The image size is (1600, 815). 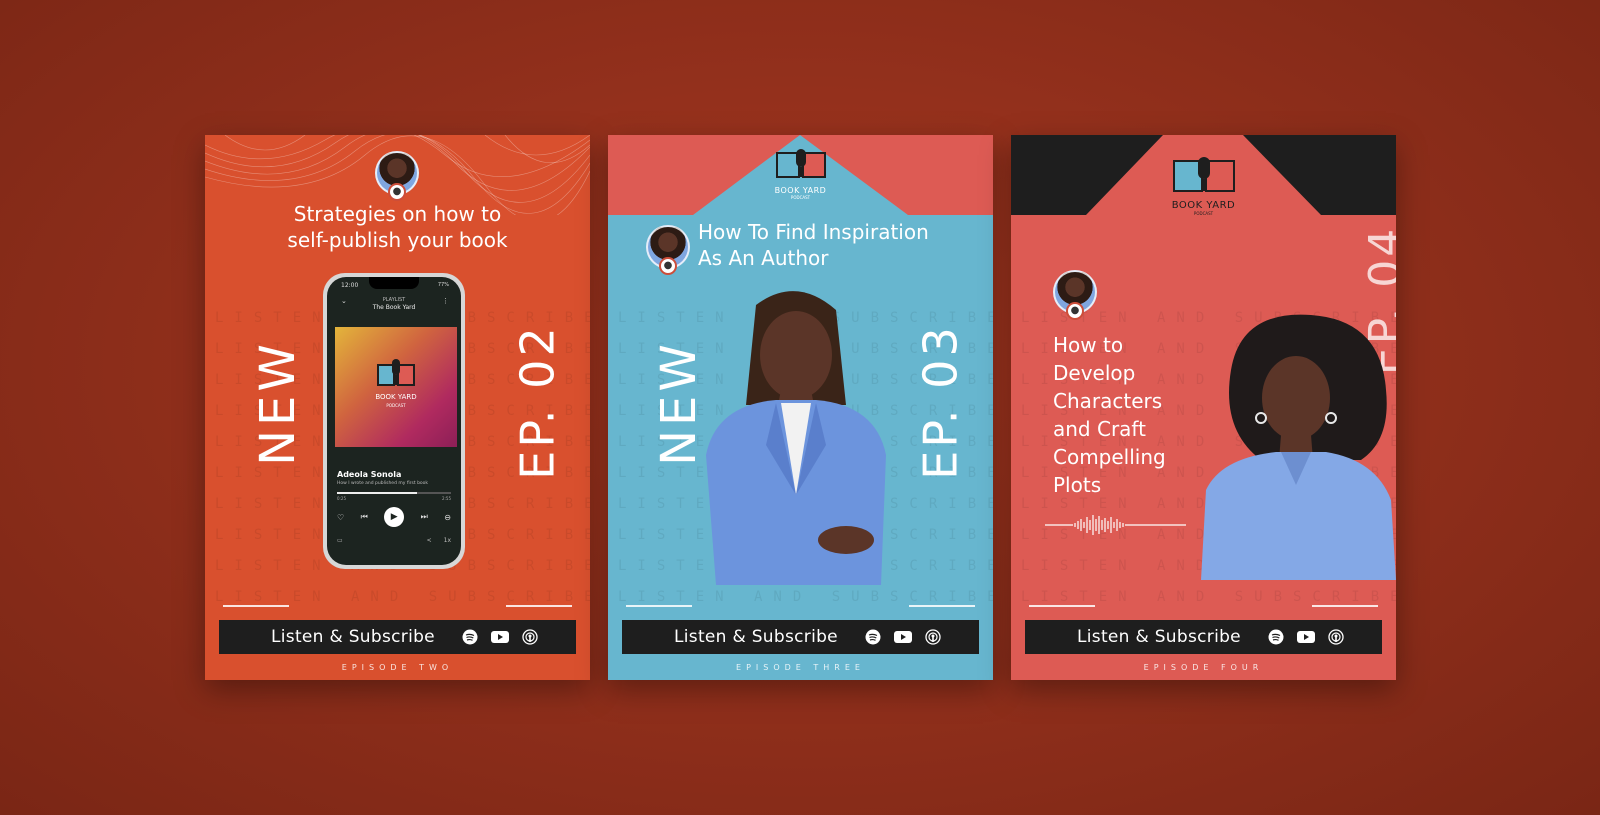 I want to click on heart-icon: ♡, so click(x=340, y=517).